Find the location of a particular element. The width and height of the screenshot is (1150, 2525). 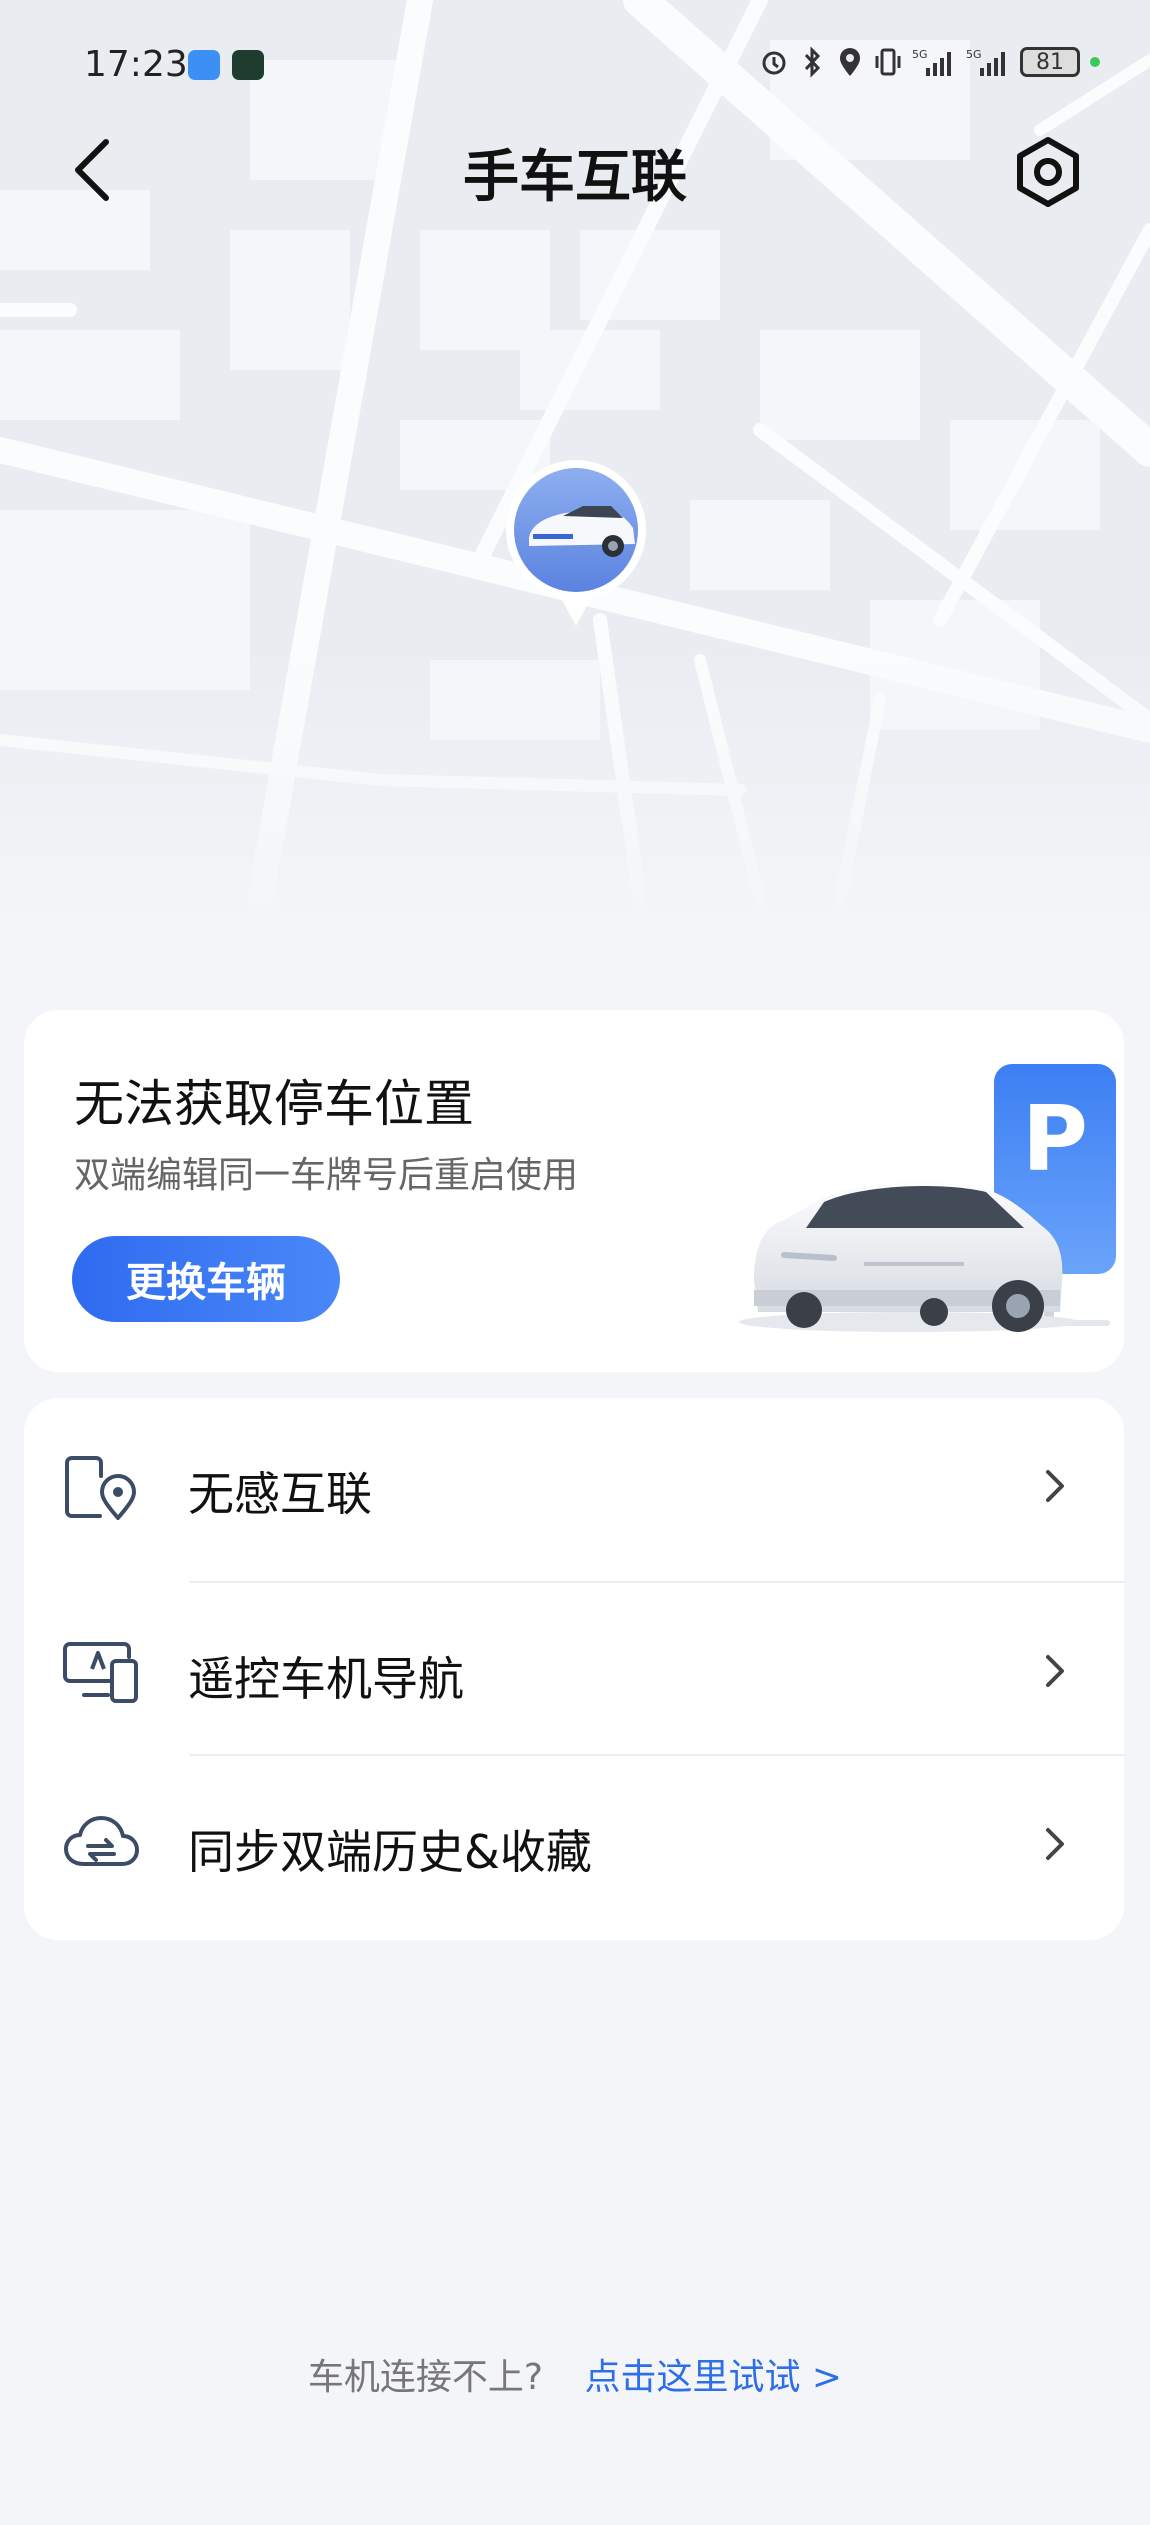

parked-car-illustration: P is located at coordinates (927, 1198).